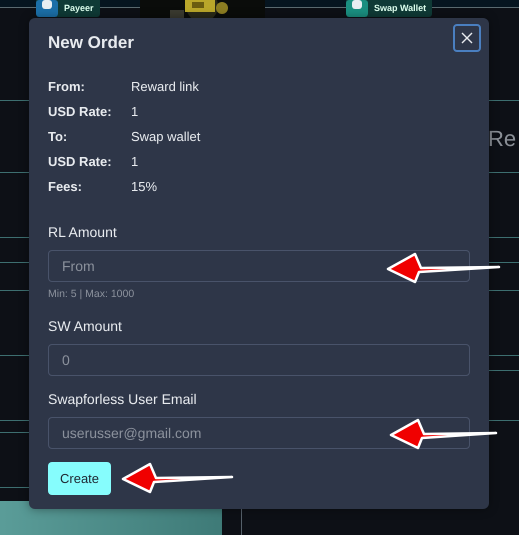  I want to click on close-button, so click(467, 38).